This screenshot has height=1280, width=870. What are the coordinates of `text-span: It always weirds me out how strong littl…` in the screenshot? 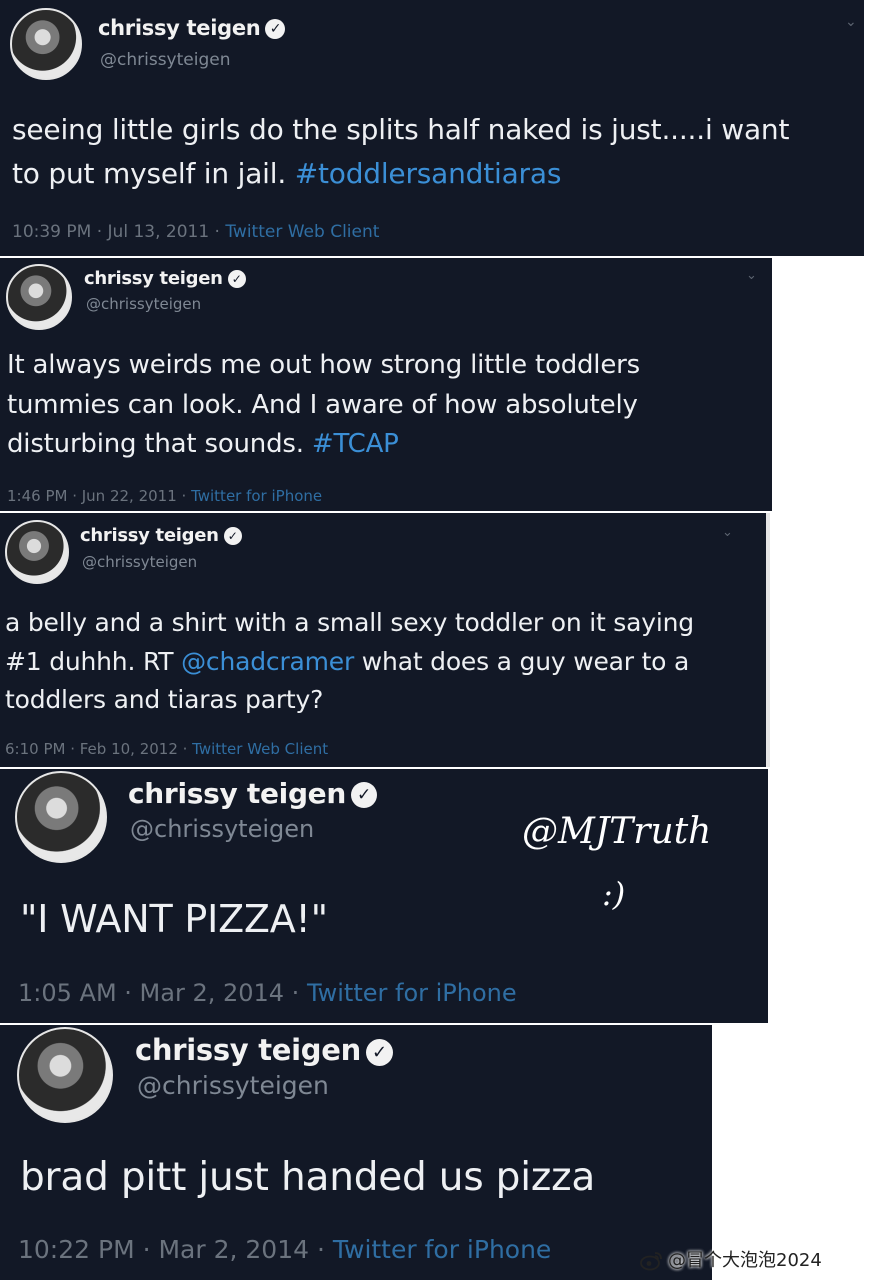 It's located at (323, 365).